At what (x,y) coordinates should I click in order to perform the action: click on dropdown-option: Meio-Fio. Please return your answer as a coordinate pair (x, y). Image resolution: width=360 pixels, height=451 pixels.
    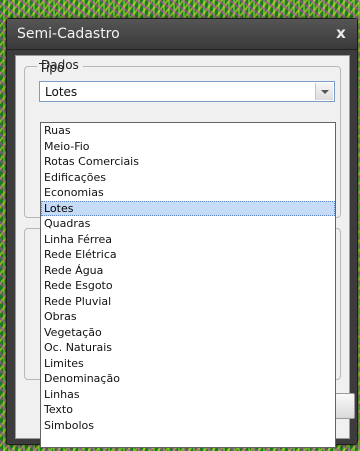
    Looking at the image, I should click on (188, 147).